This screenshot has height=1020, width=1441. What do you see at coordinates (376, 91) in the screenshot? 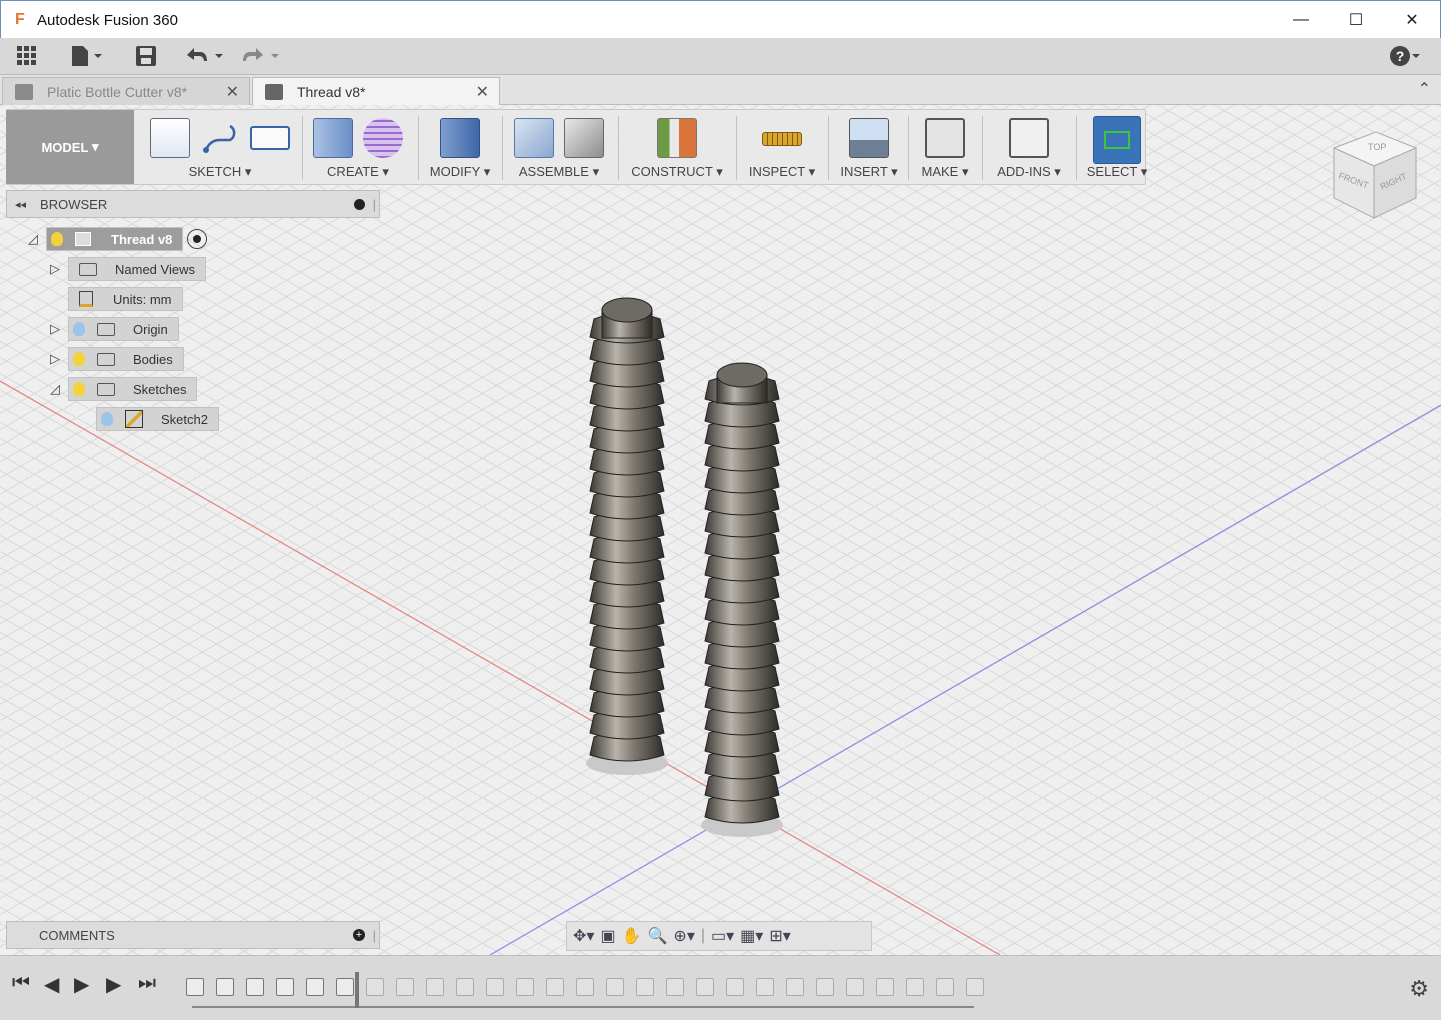
I see `tab-thread: Thread v8* ✕` at bounding box center [376, 91].